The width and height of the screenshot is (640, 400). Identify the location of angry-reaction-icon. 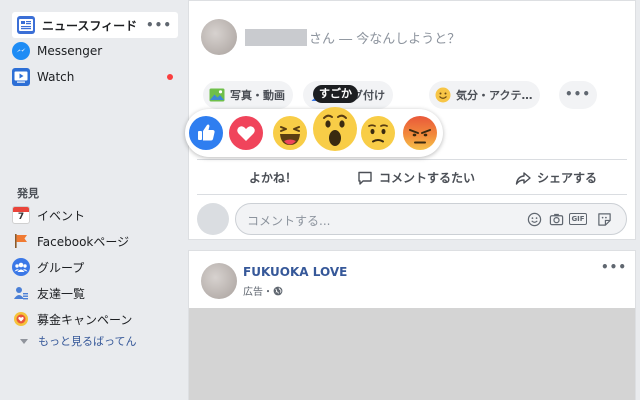
(420, 133).